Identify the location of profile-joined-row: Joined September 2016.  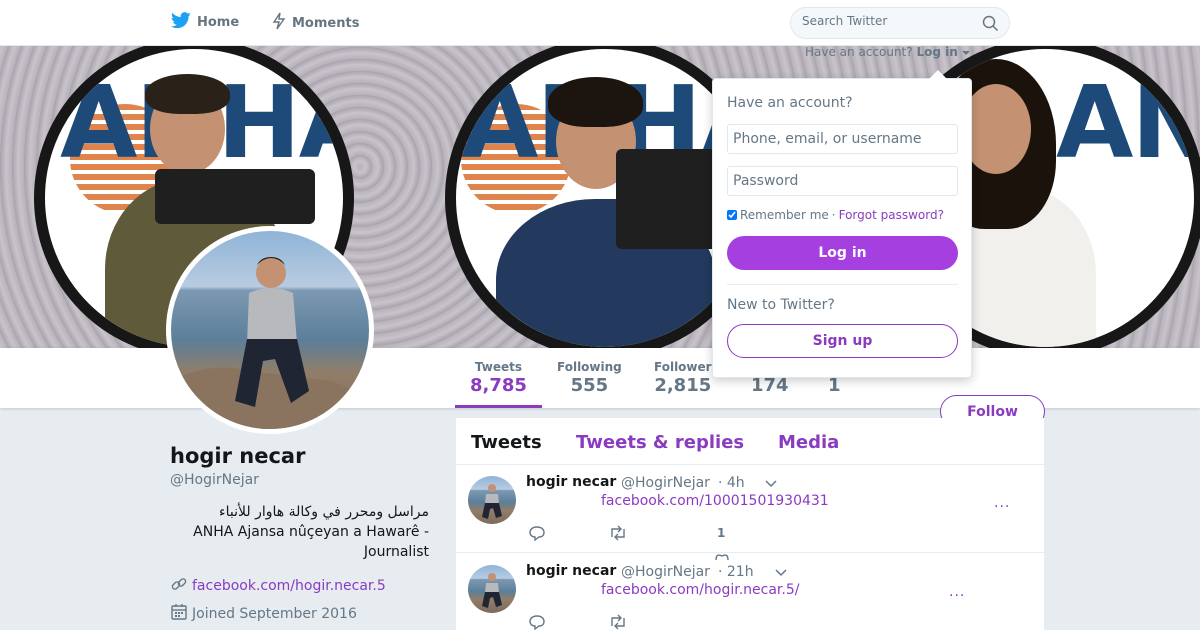
(263, 614).